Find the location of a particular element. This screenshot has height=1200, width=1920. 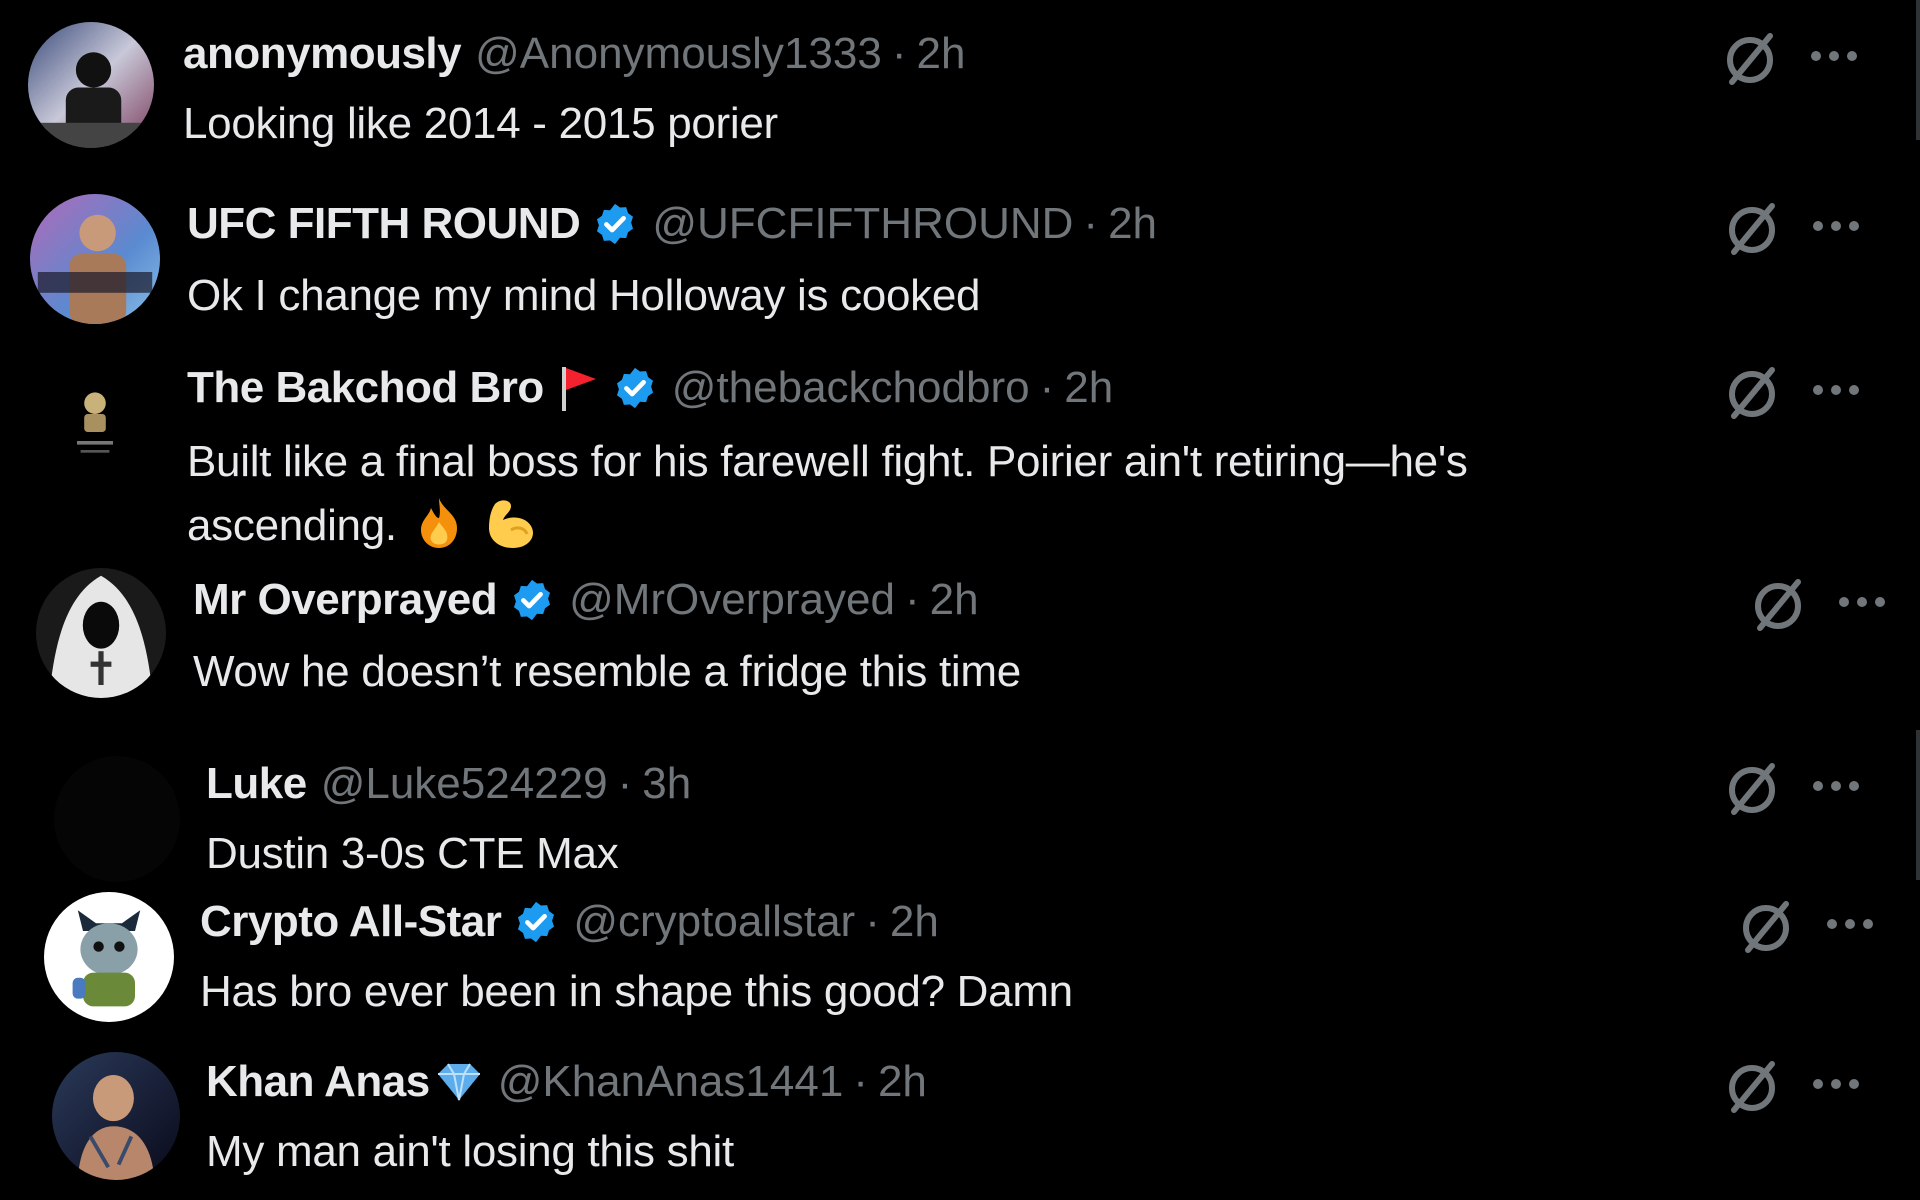

gem-icon is located at coordinates (459, 1082).